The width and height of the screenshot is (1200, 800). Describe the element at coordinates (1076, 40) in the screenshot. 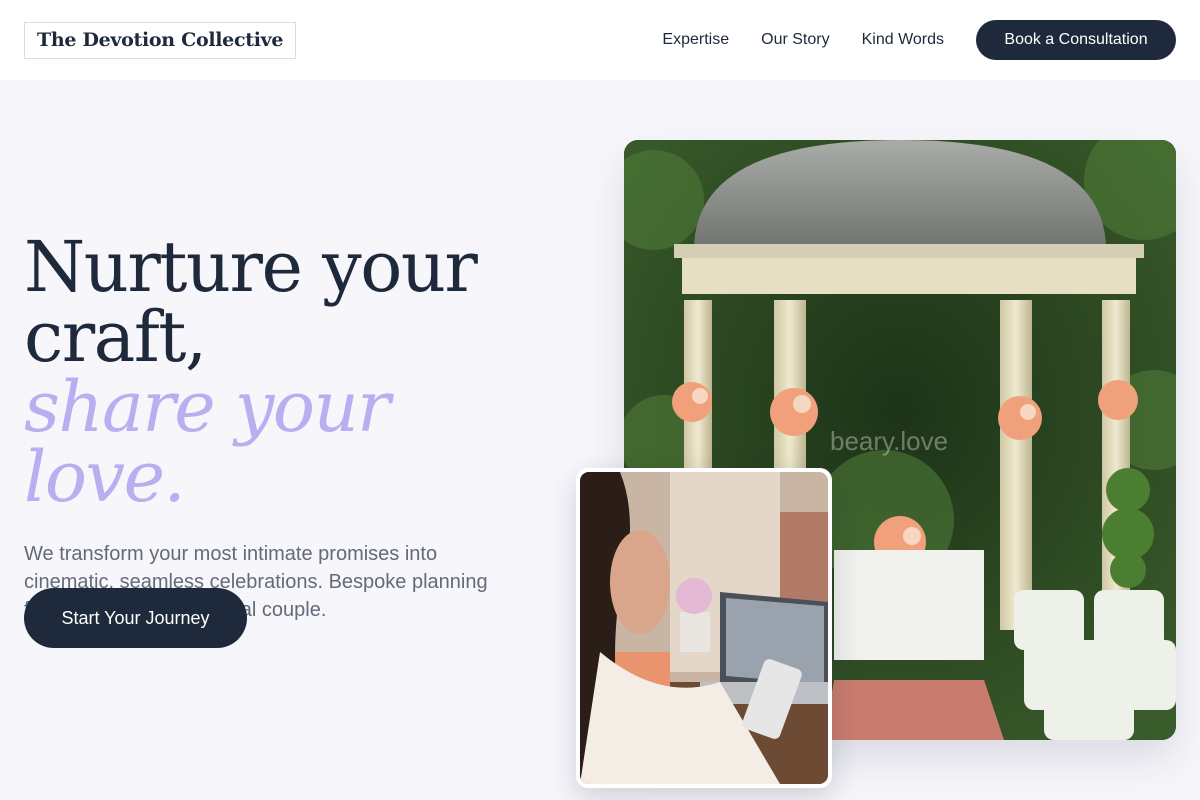

I see `book-consultation-button: Book a Consultation` at that location.